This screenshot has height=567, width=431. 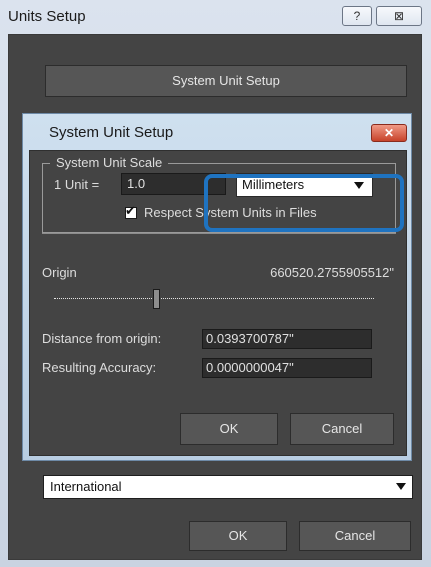 I want to click on group-label: System Unit Scale, so click(x=109, y=163).